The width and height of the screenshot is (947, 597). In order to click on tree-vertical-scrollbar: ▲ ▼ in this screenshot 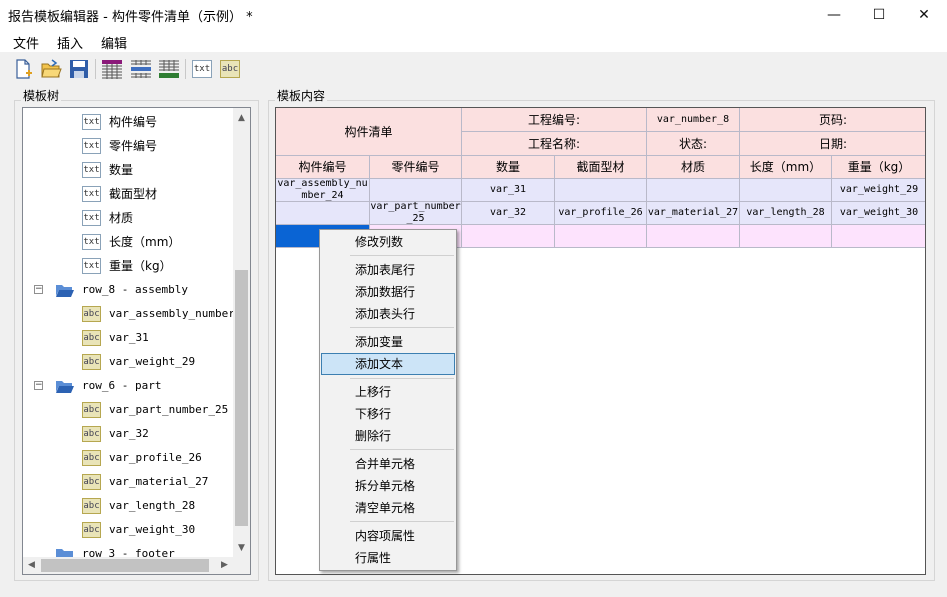, I will do `click(241, 333)`.